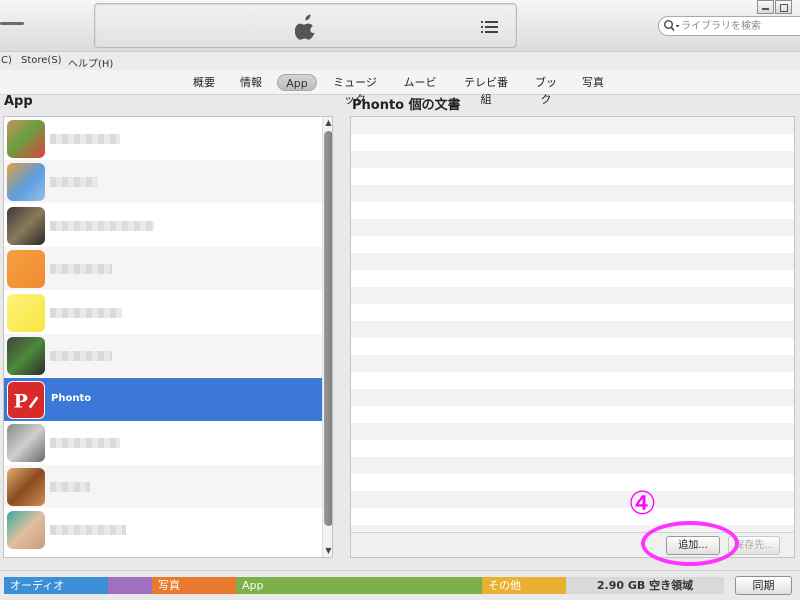  I want to click on search-input, so click(740, 26).